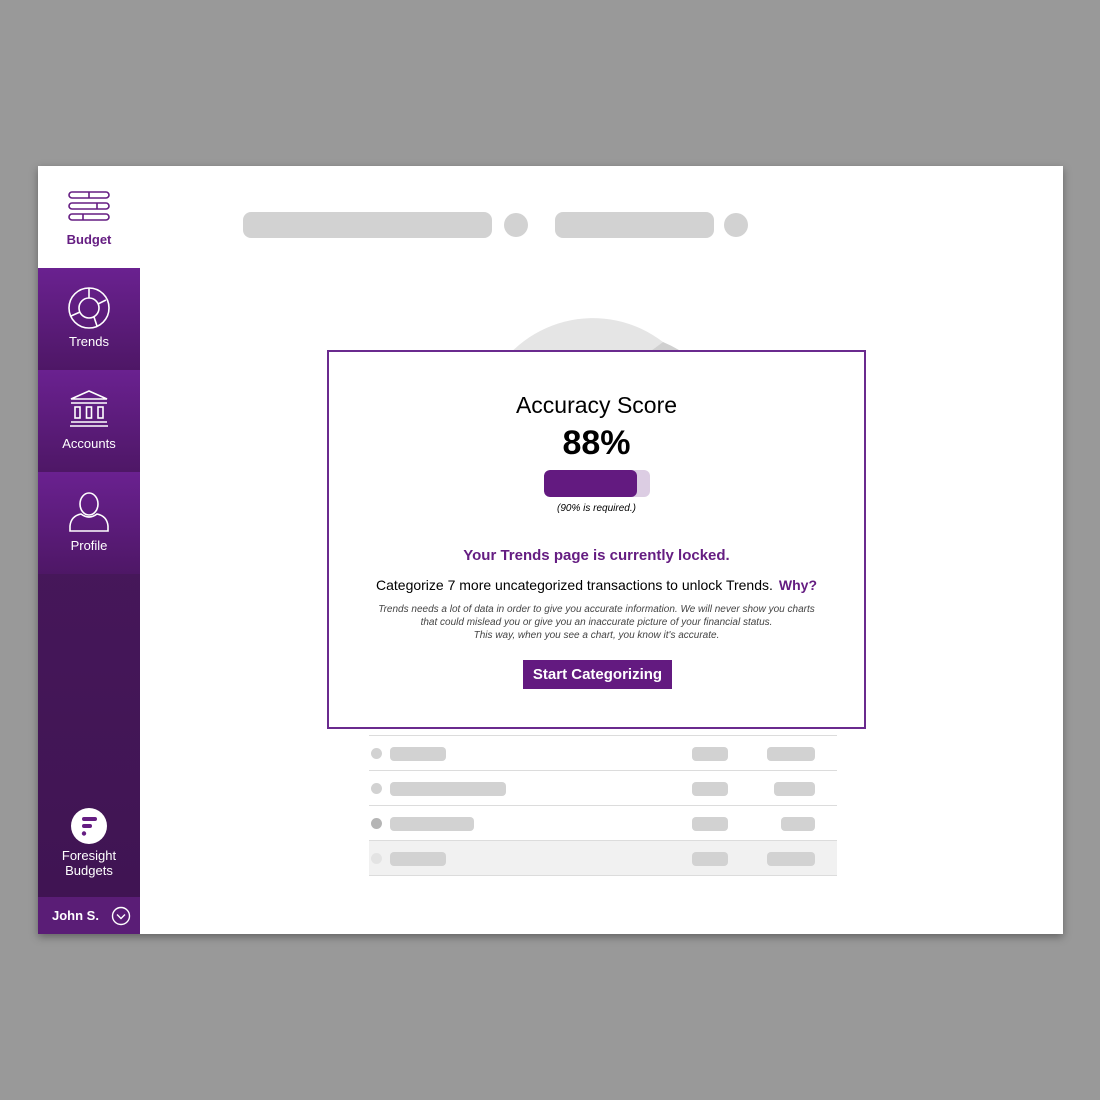 This screenshot has width=1100, height=1100. What do you see at coordinates (89, 870) in the screenshot?
I see `brand-name-line2: Budgets` at bounding box center [89, 870].